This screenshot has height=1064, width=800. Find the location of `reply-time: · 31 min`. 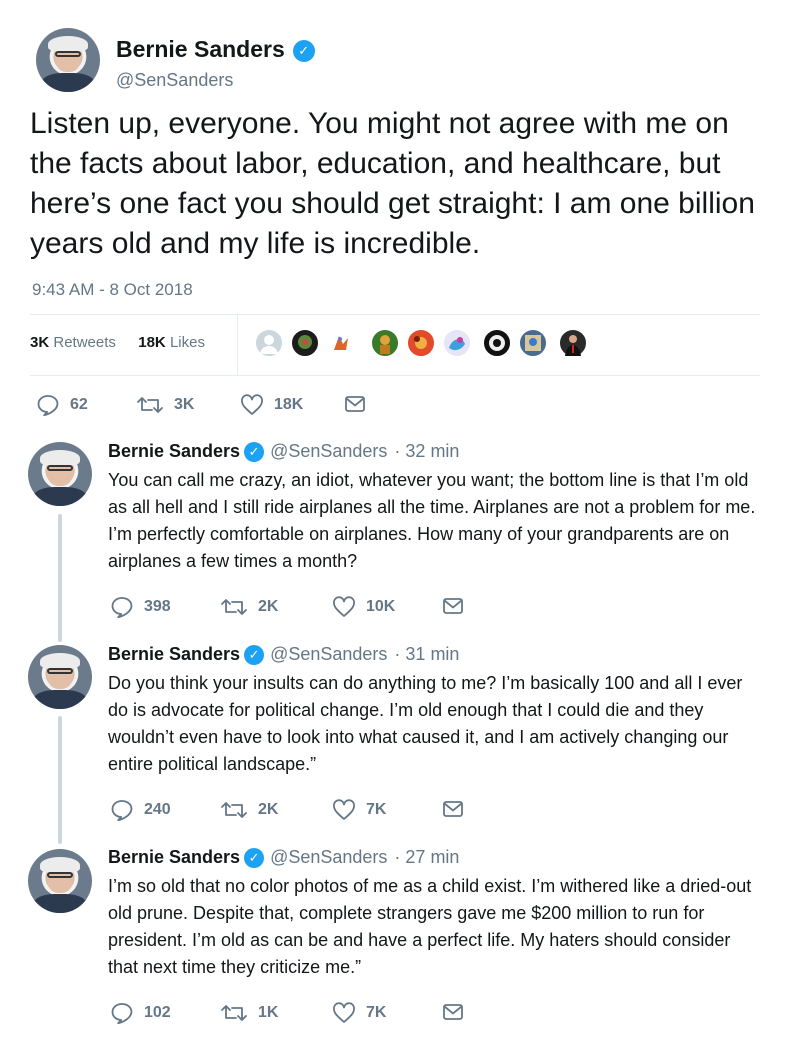

reply-time: · 31 min is located at coordinates (426, 654).